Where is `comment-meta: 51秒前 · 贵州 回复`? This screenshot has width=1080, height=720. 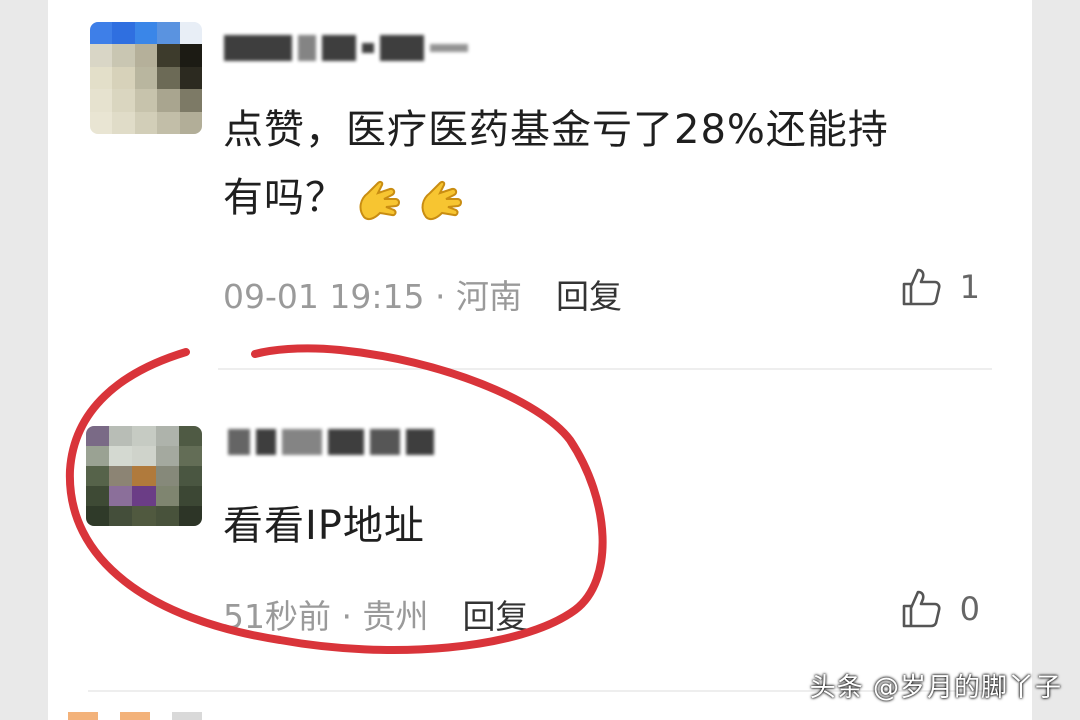 comment-meta: 51秒前 · 贵州 回复 is located at coordinates (375, 614).